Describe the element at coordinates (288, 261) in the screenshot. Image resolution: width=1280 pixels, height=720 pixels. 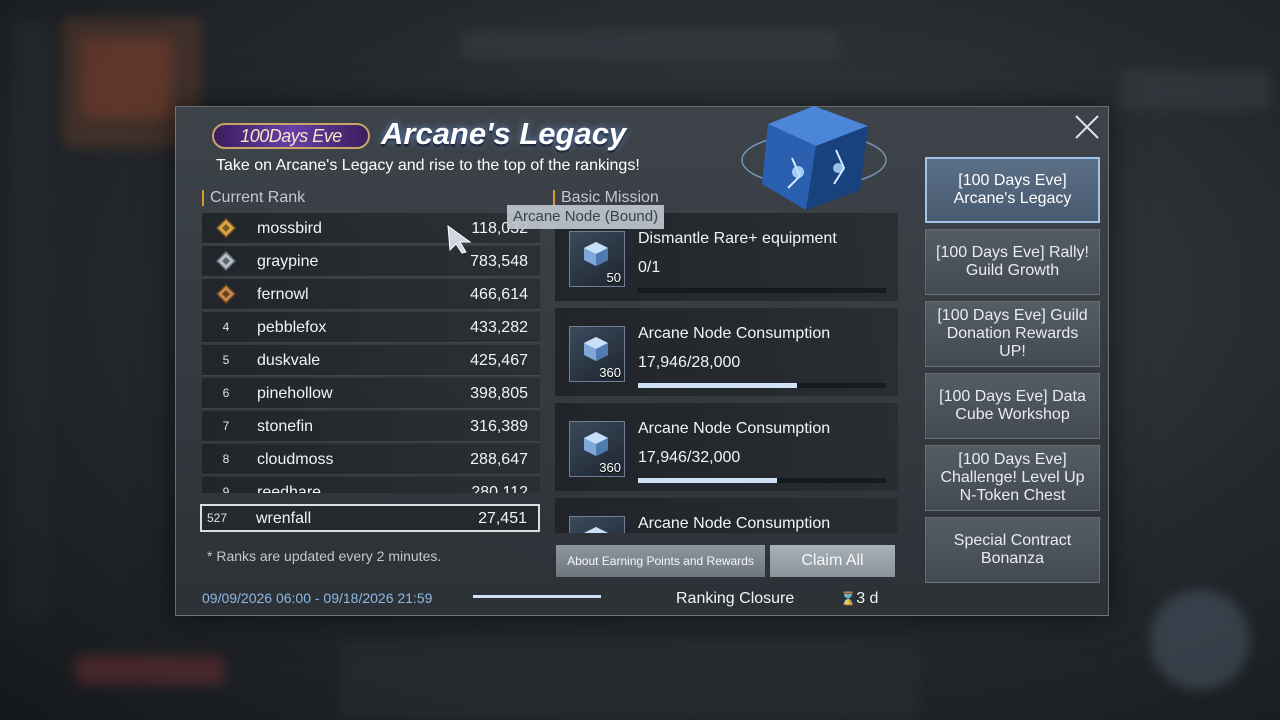
I see `player-name: graypine` at that location.